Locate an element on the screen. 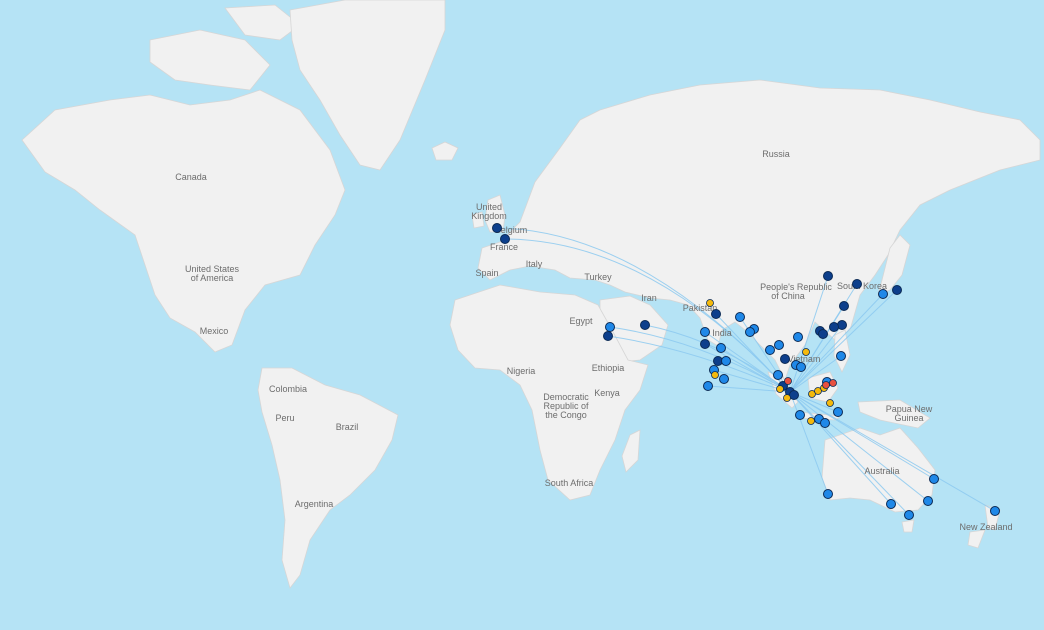 The width and height of the screenshot is (1044, 630). label-ethiopia: Ethiopia is located at coordinates (608, 368).